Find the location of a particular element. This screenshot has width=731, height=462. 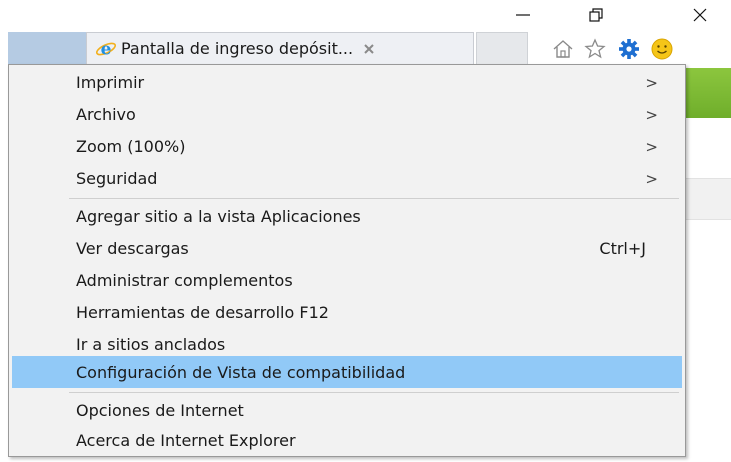

menu-item-seguridad: Seguridad > is located at coordinates (347, 179).